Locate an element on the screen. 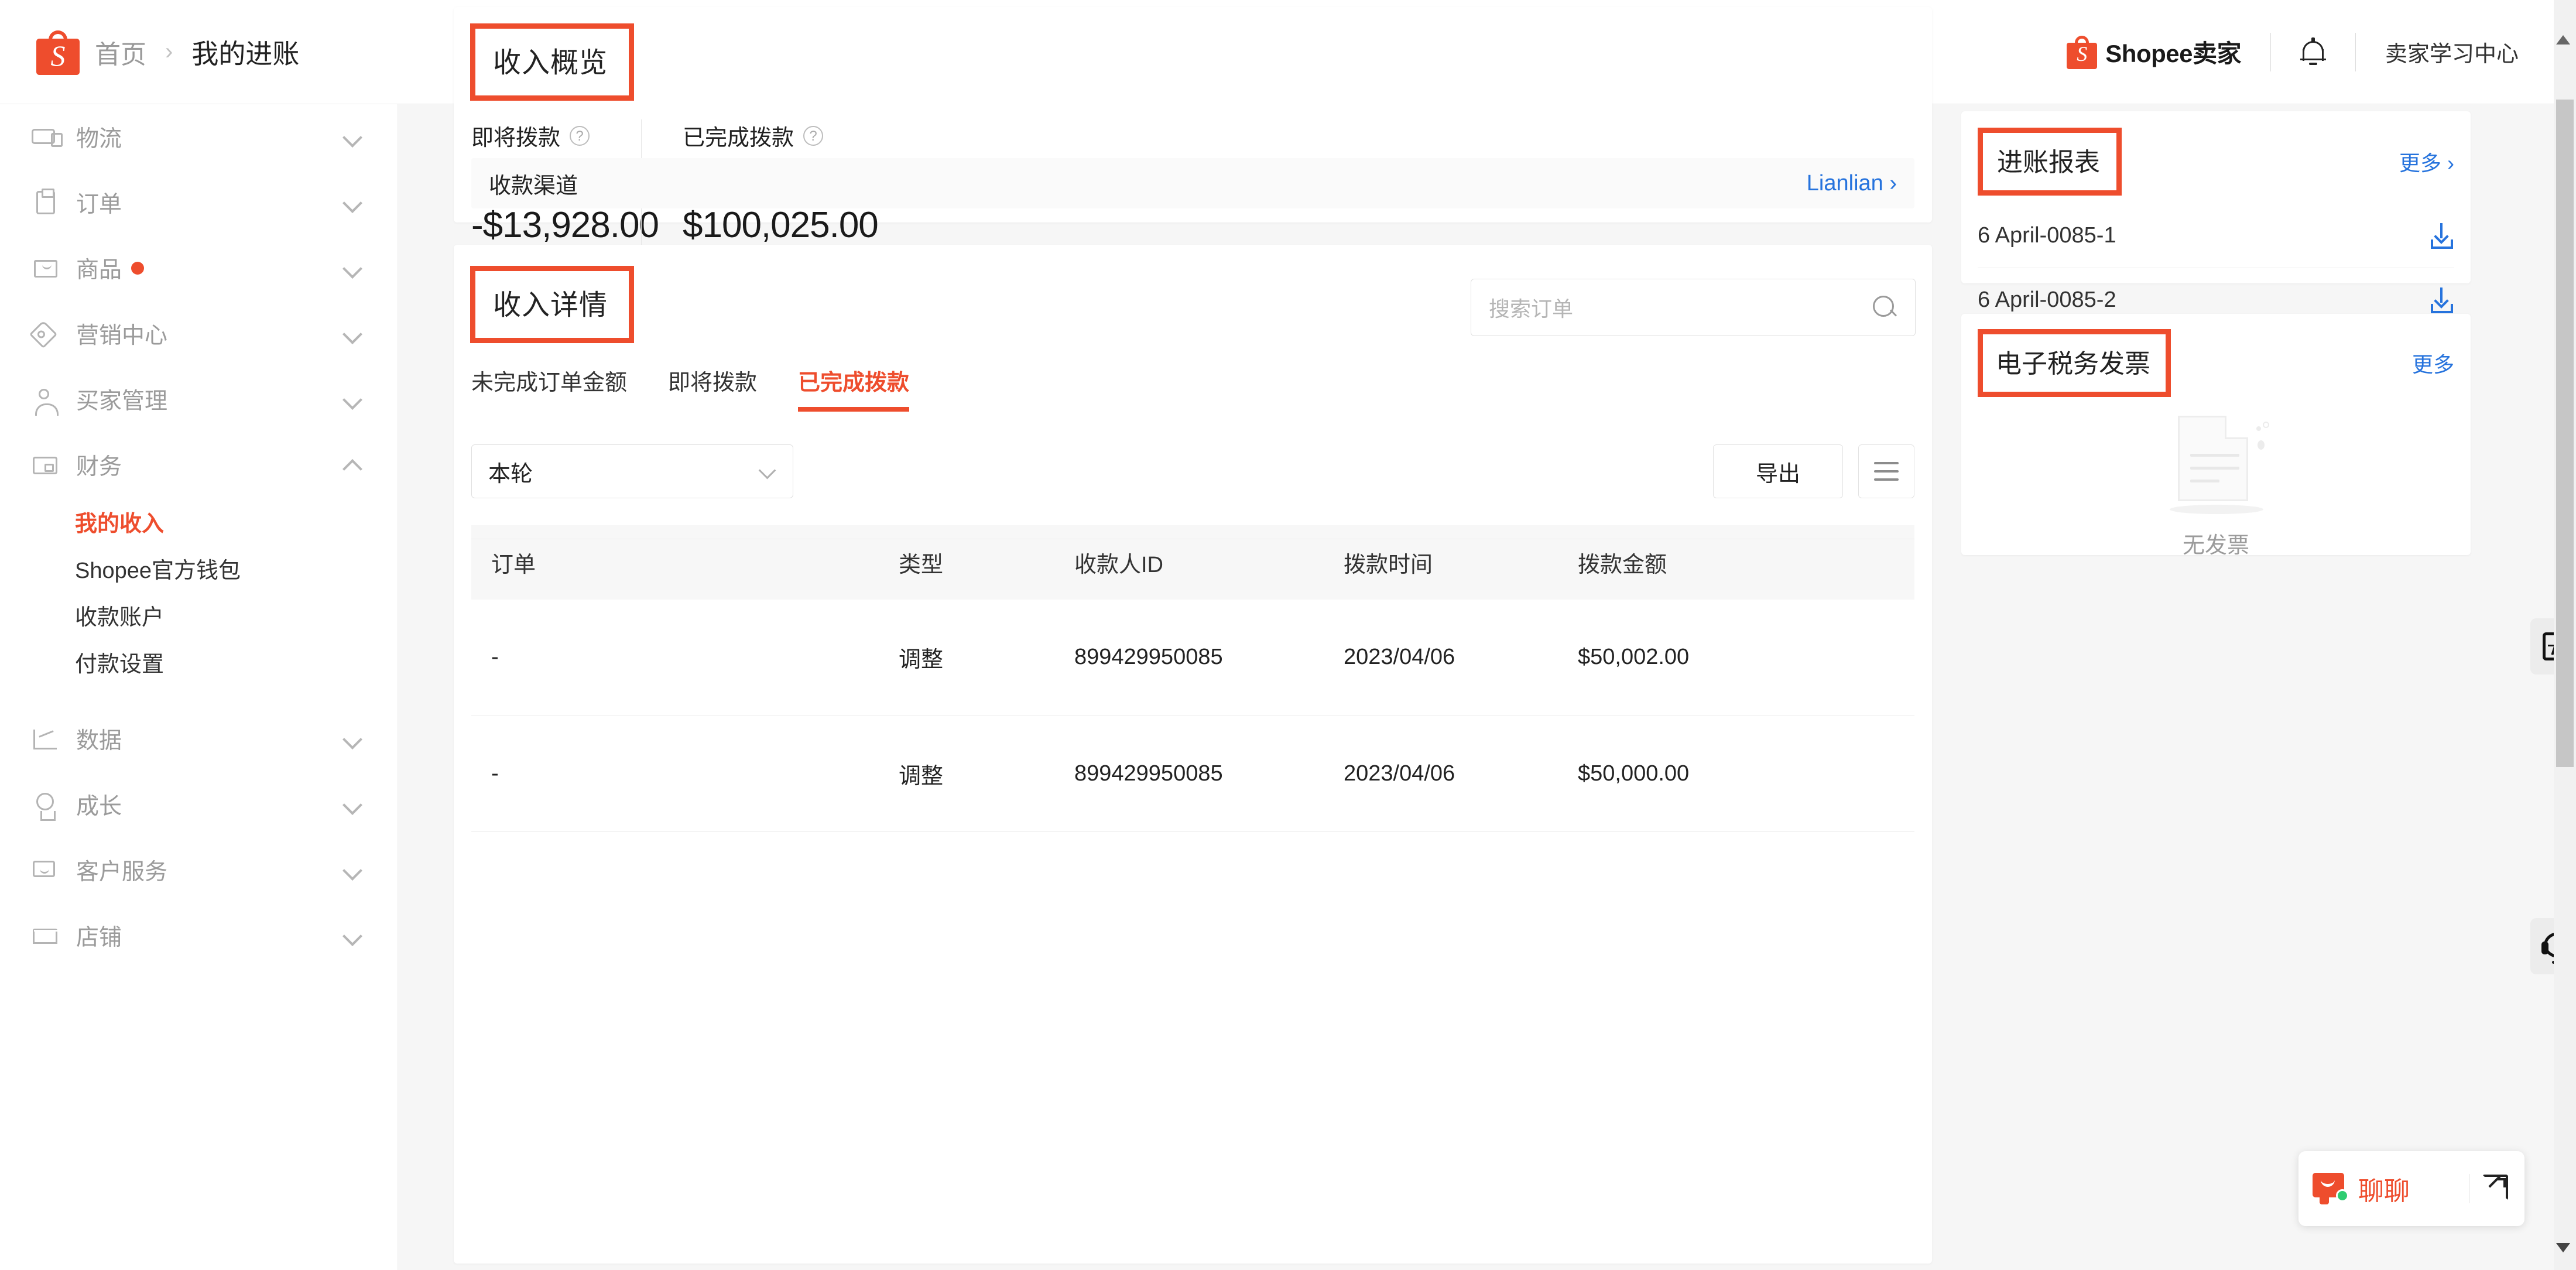  column-settings-button is located at coordinates (1886, 471).